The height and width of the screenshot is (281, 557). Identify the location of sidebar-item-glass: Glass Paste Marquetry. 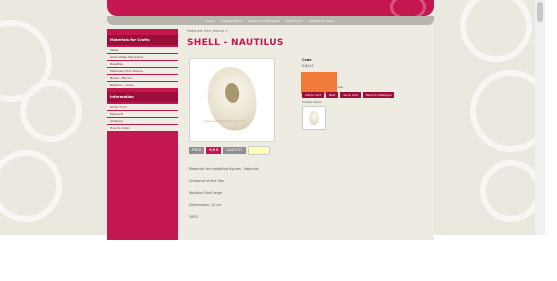
(142, 57).